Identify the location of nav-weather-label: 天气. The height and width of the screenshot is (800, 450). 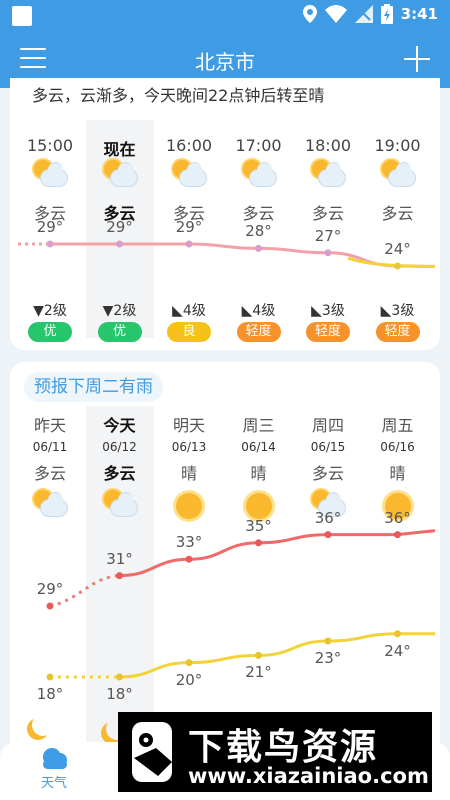
(53, 783).